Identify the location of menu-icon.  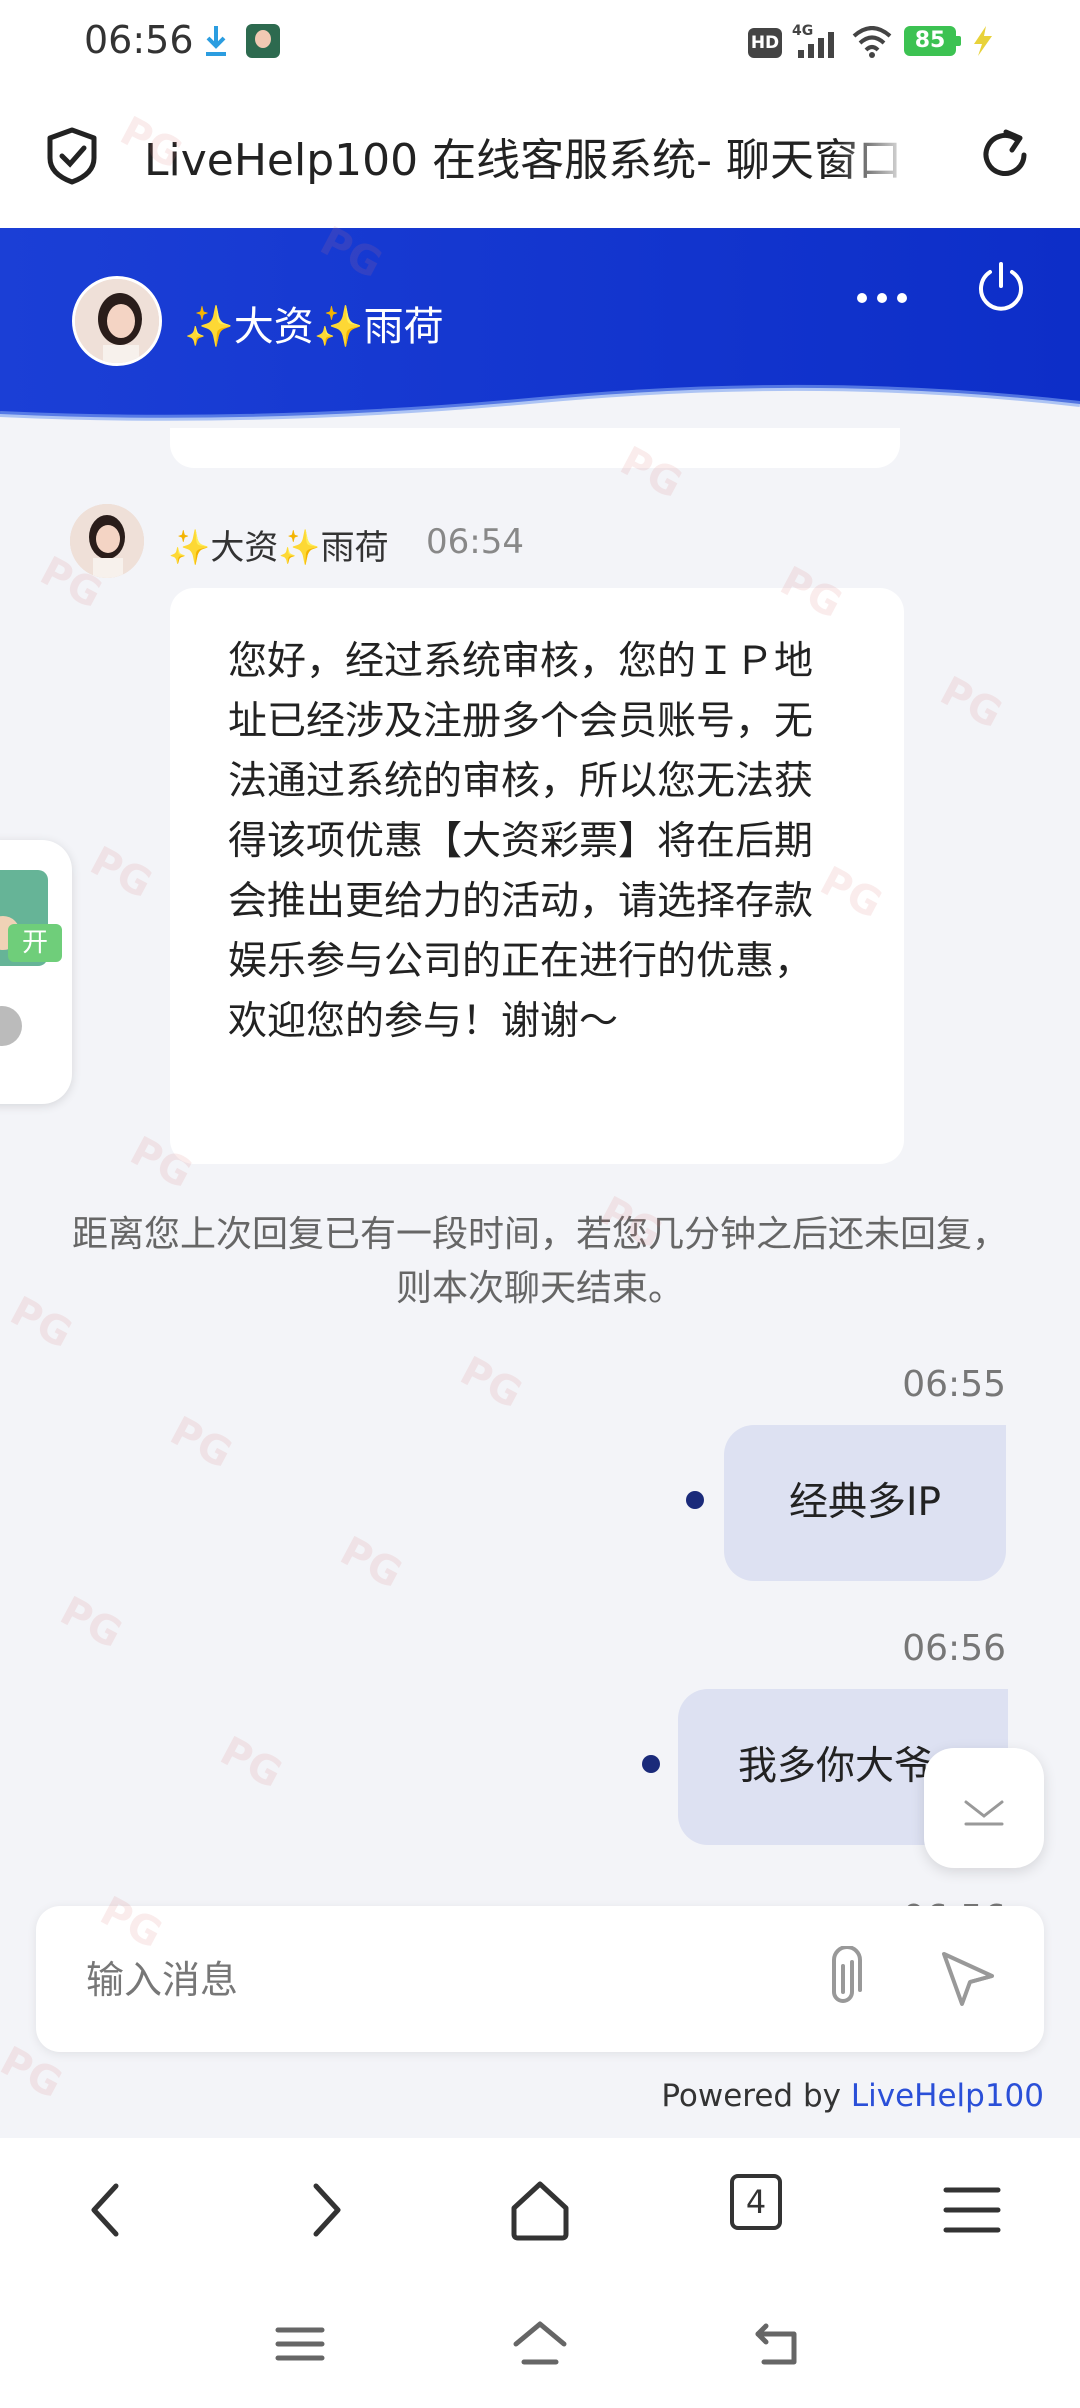
(972, 2210).